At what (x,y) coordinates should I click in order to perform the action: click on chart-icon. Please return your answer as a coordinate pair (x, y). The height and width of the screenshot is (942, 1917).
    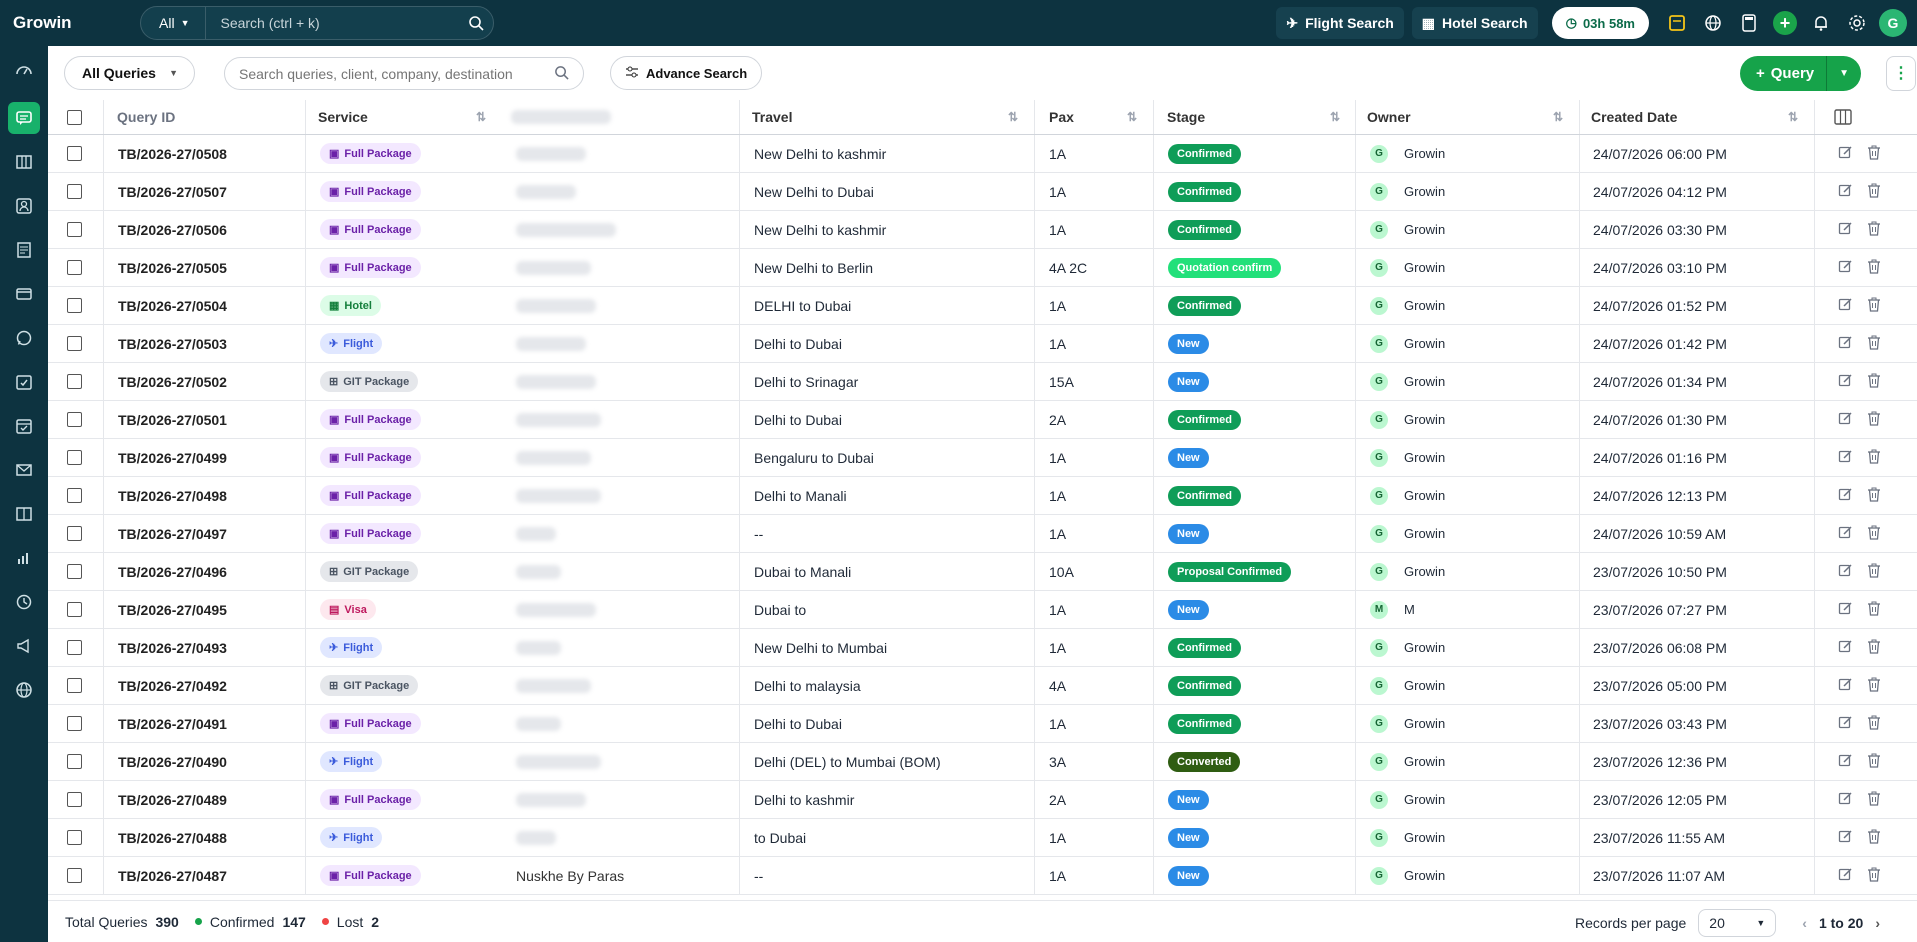
    Looking at the image, I should click on (24, 558).